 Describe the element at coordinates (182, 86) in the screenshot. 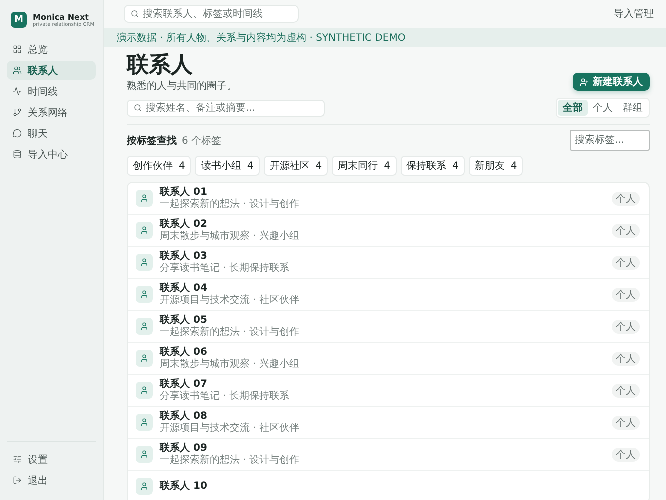

I see `page-subtitle: 熟悉的人与共同的圈子。` at that location.